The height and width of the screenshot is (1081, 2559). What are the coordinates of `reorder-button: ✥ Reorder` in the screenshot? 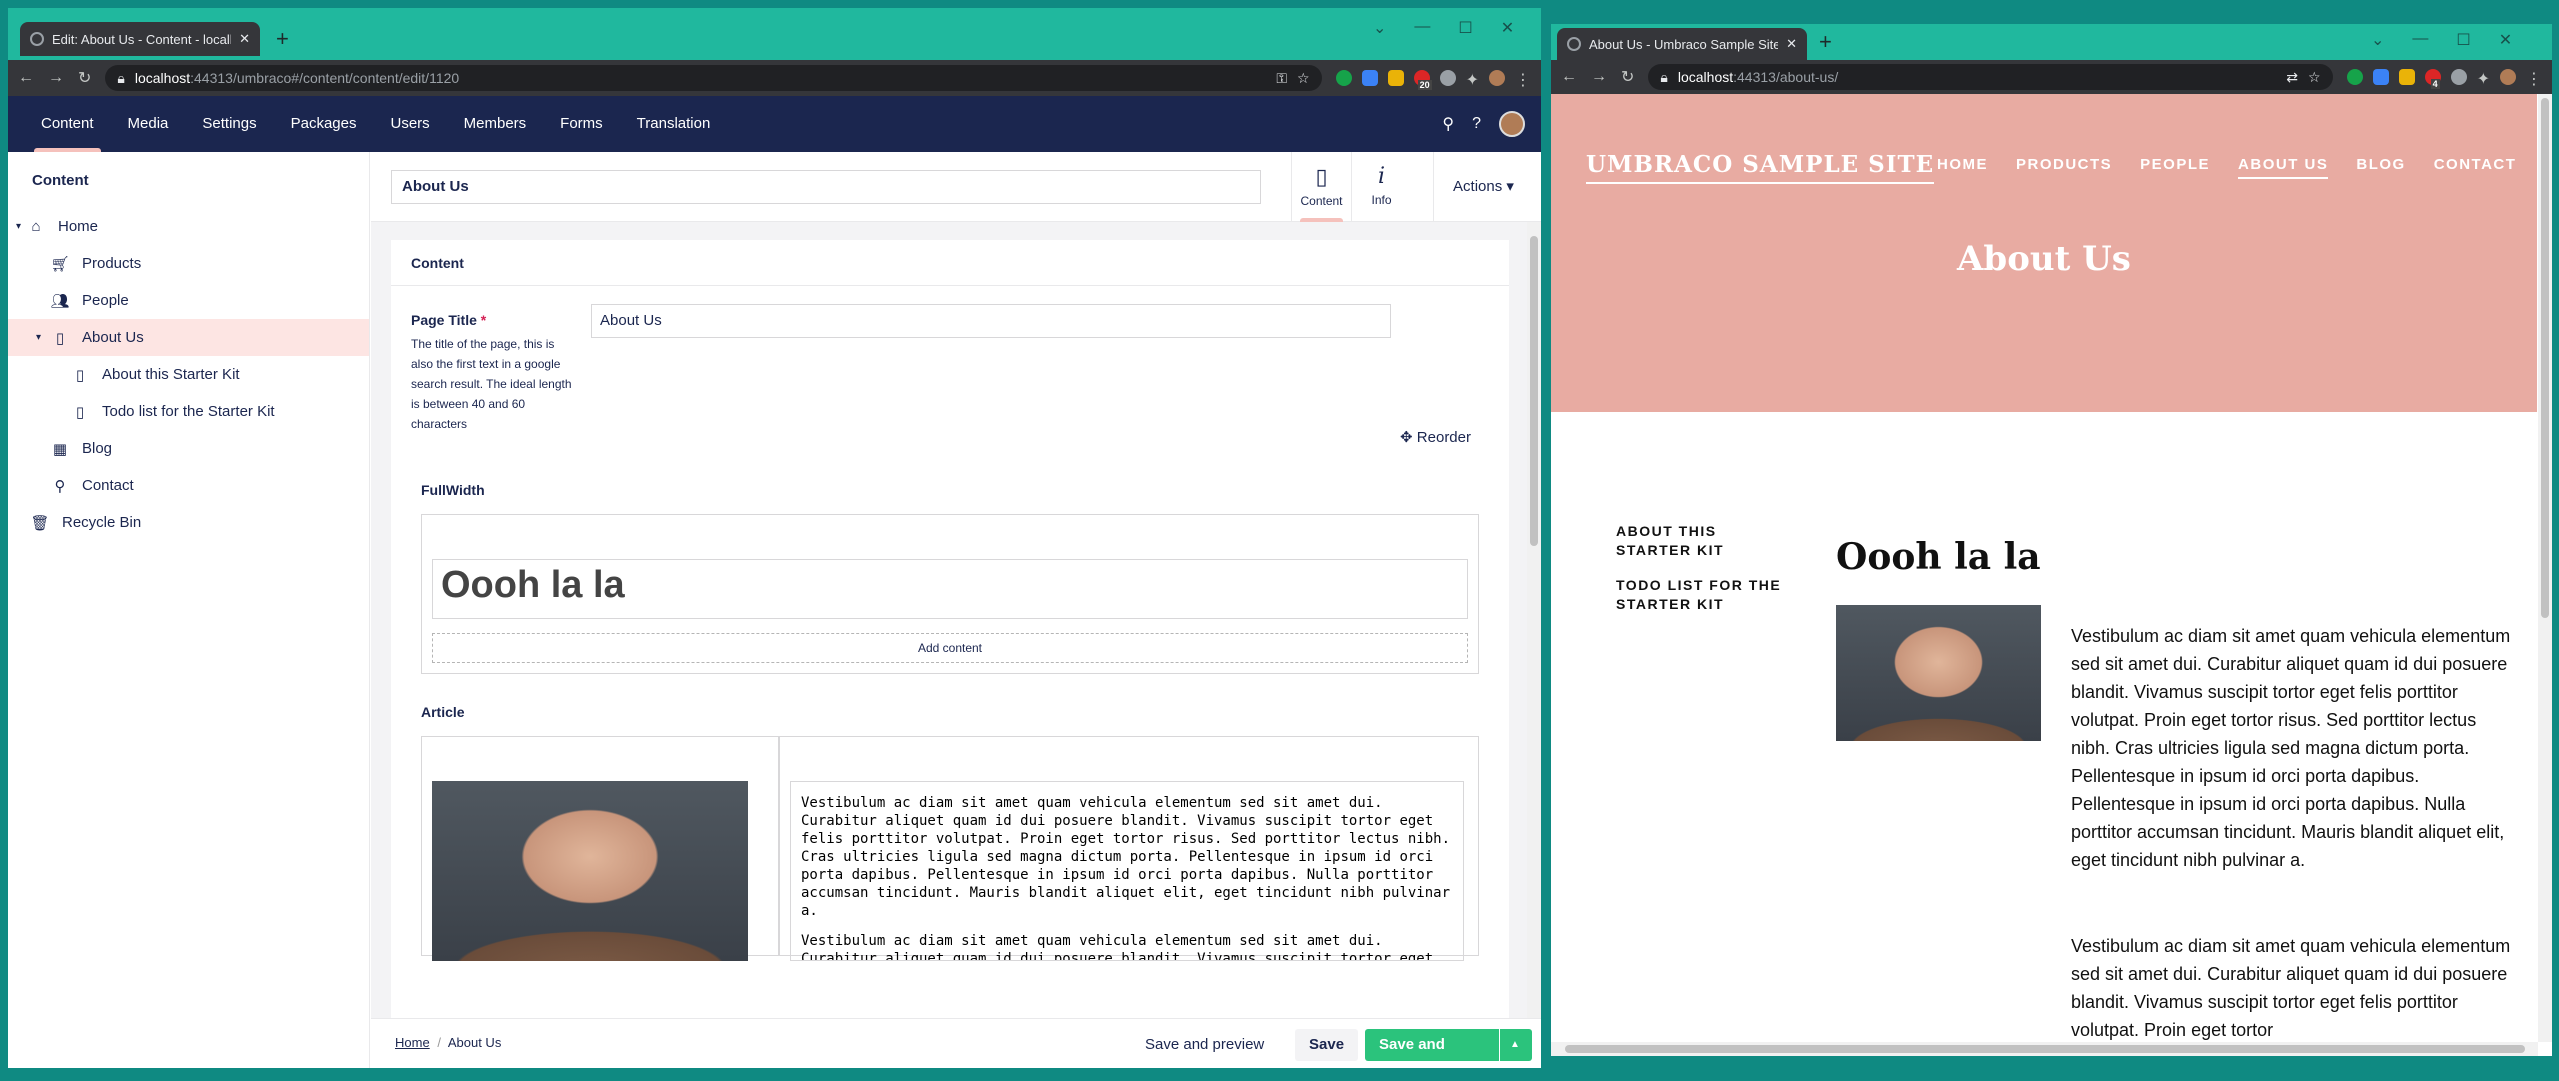 It's located at (1435, 437).